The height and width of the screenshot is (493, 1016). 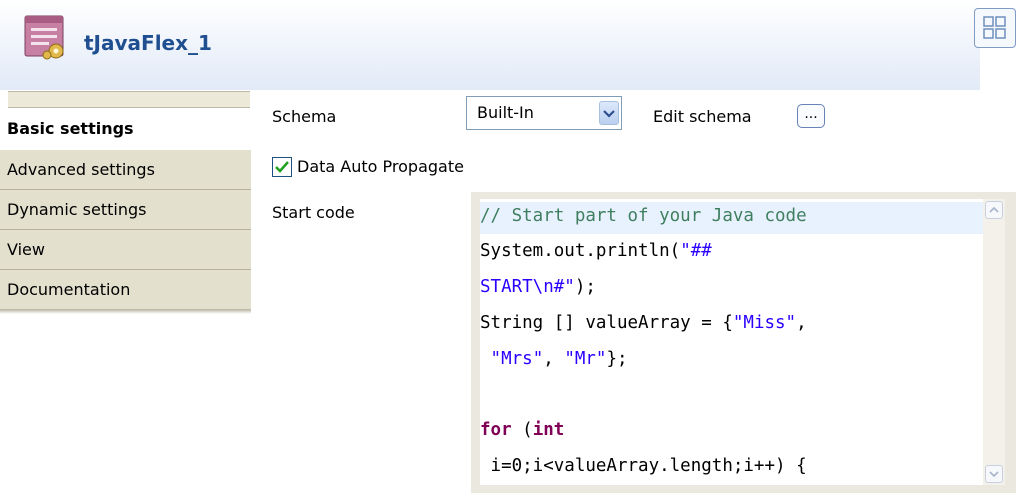 I want to click on code-line: i=0;i<valueArray.length;i++) {, so click(x=643, y=466).